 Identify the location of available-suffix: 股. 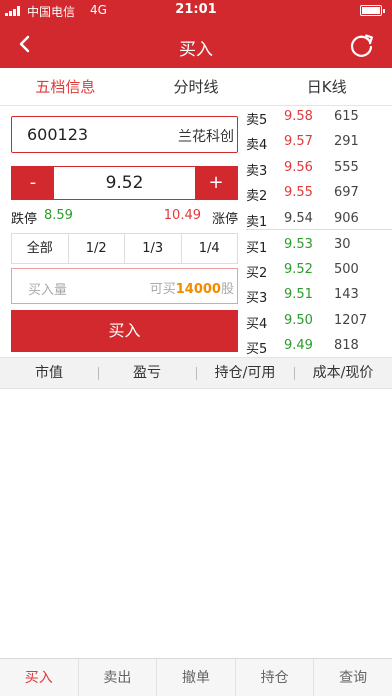
(227, 289).